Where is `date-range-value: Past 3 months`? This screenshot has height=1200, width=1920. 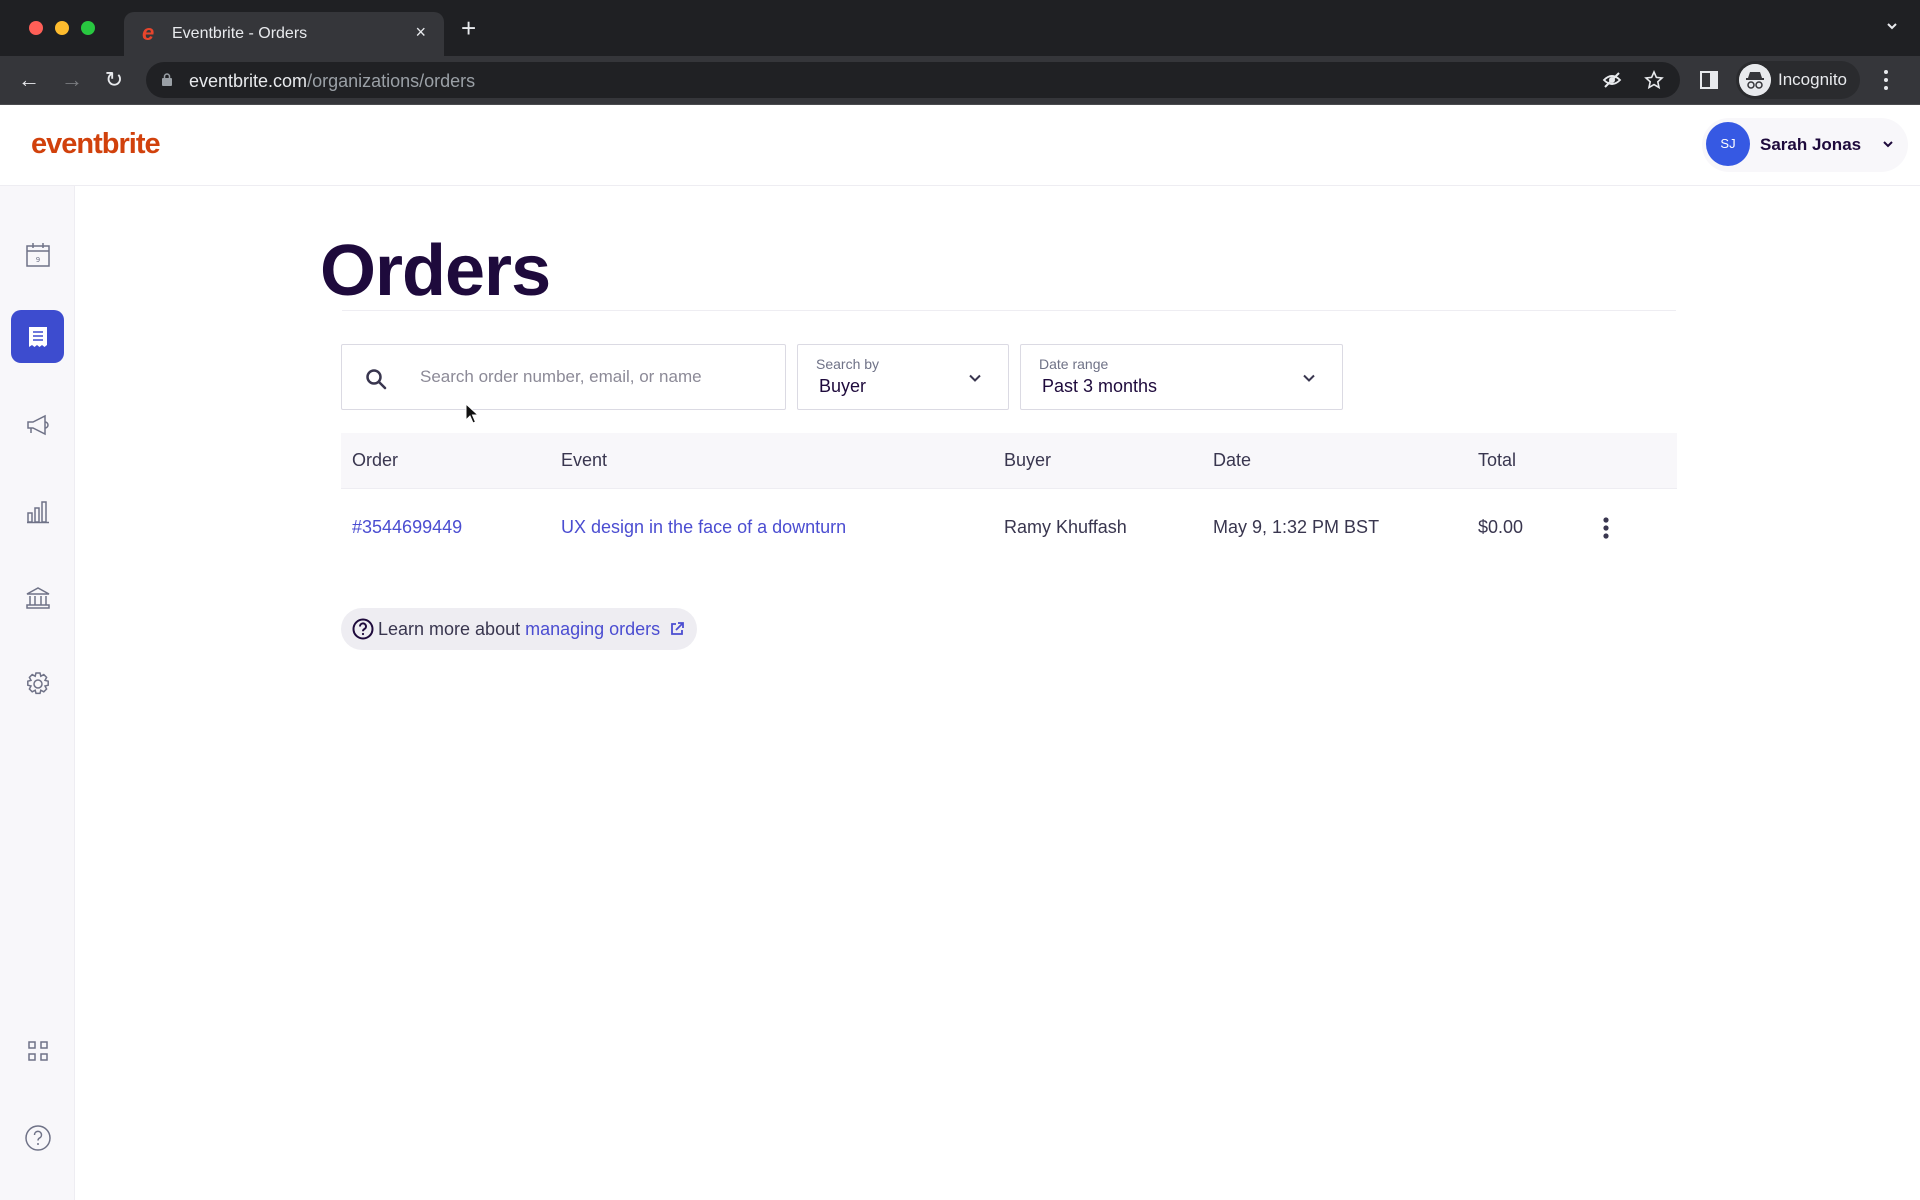 date-range-value: Past 3 months is located at coordinates (1100, 386).